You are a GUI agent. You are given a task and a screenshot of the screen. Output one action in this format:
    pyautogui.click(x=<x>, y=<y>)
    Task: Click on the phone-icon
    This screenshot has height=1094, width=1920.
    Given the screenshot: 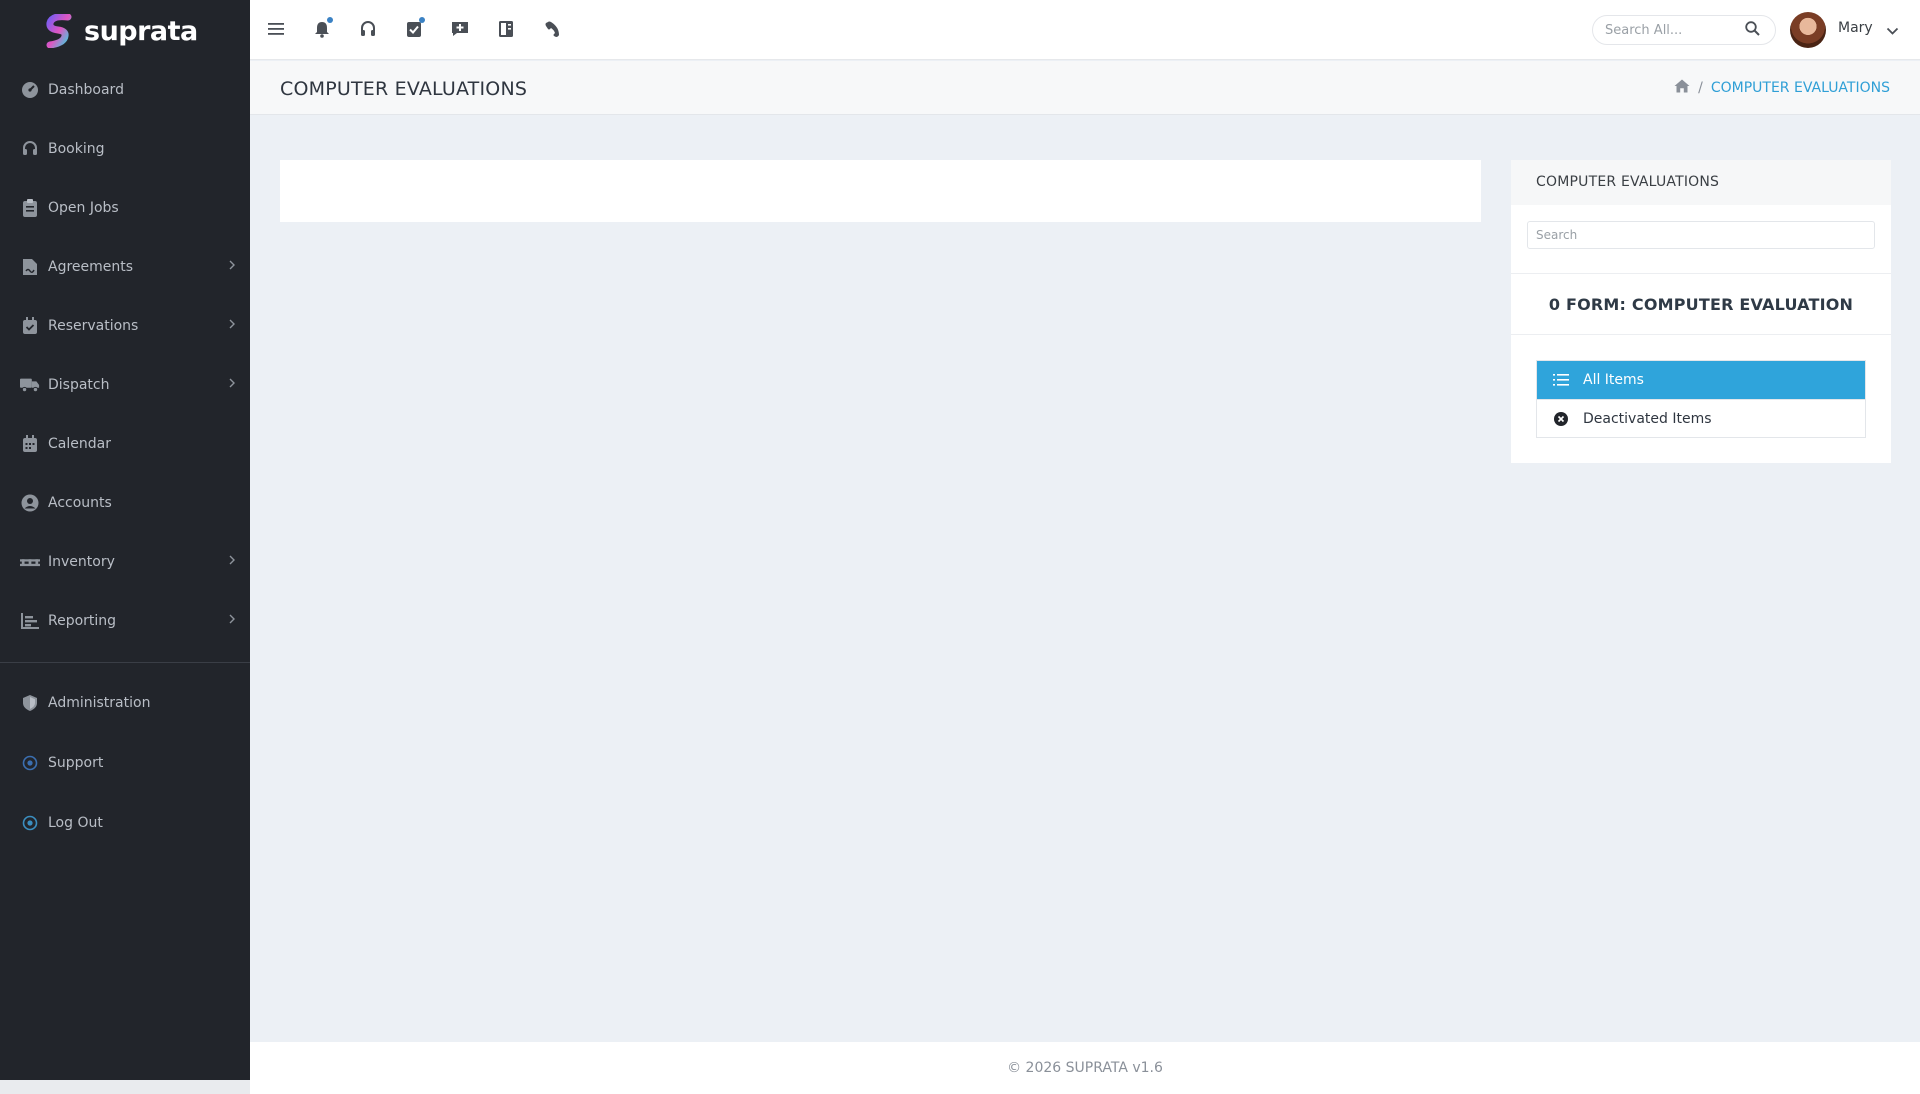 What is the action you would take?
    pyautogui.click(x=552, y=29)
    